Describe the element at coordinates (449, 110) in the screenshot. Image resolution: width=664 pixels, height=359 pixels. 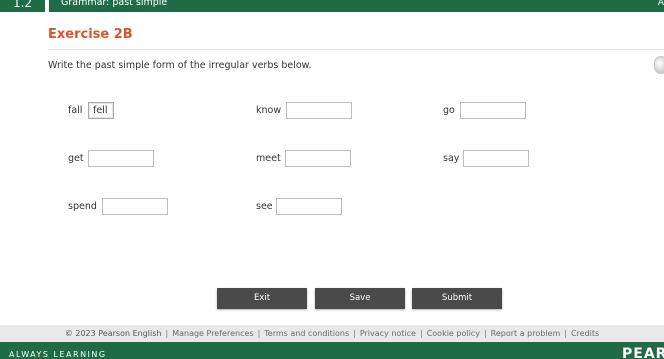
I see `verb-label-go: go` at that location.